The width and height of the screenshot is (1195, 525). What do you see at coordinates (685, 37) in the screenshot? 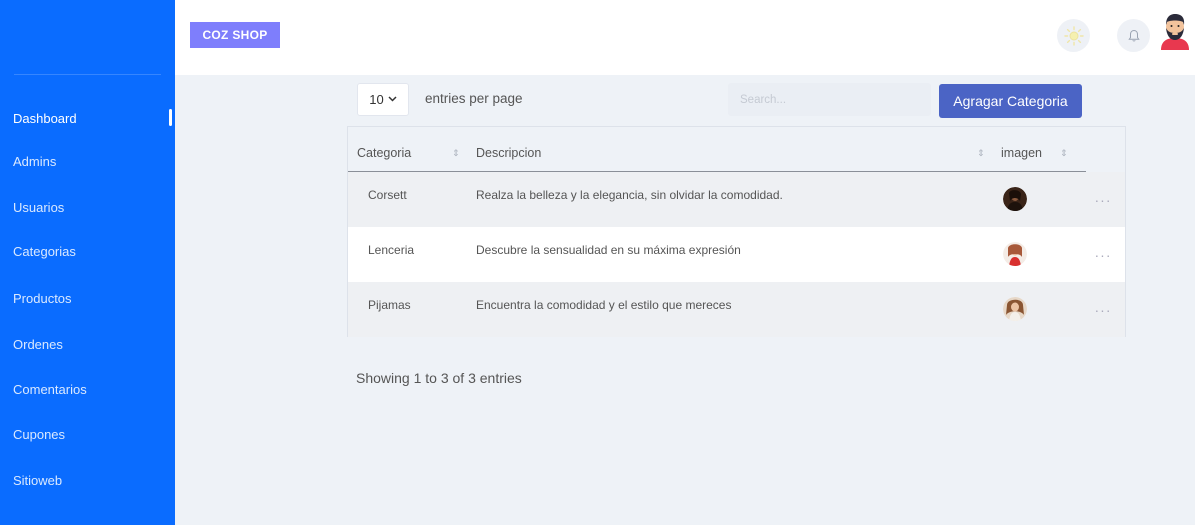
I see `topbar: COZ SHOP` at bounding box center [685, 37].